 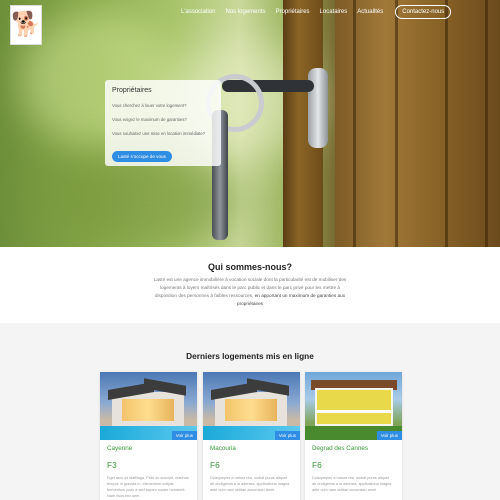 What do you see at coordinates (119, 448) in the screenshot?
I see `listing-city: Cayenne` at bounding box center [119, 448].